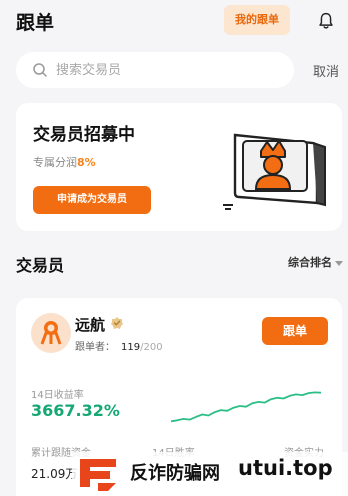 The image size is (348, 496). I want to click on search-icon, so click(40, 70).